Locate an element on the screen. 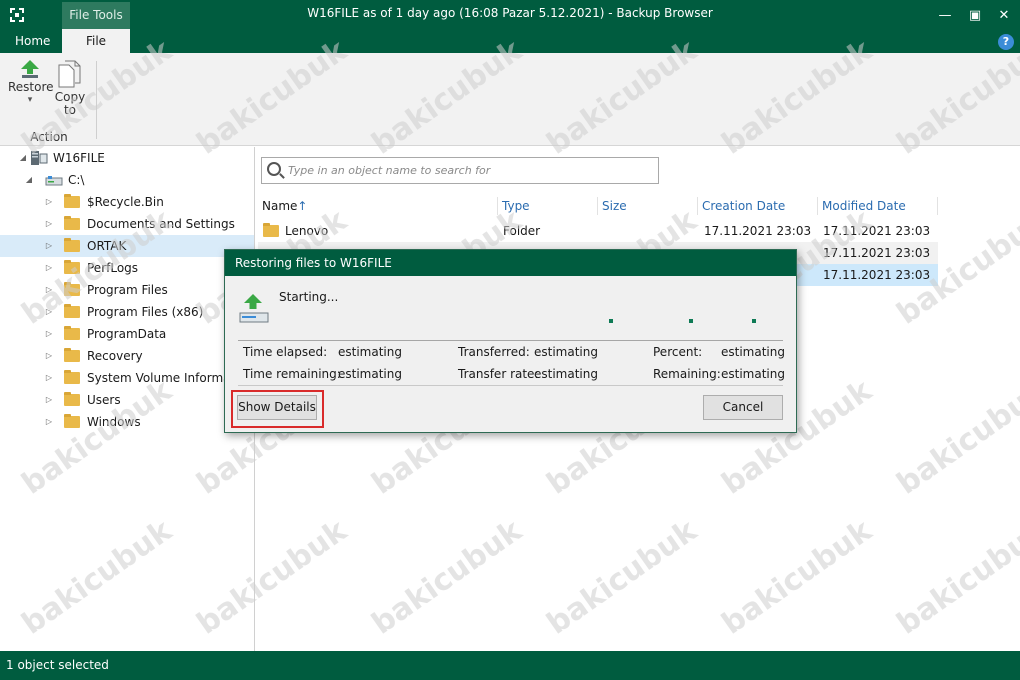 This screenshot has height=680, width=1020. tab-file: File is located at coordinates (96, 41).